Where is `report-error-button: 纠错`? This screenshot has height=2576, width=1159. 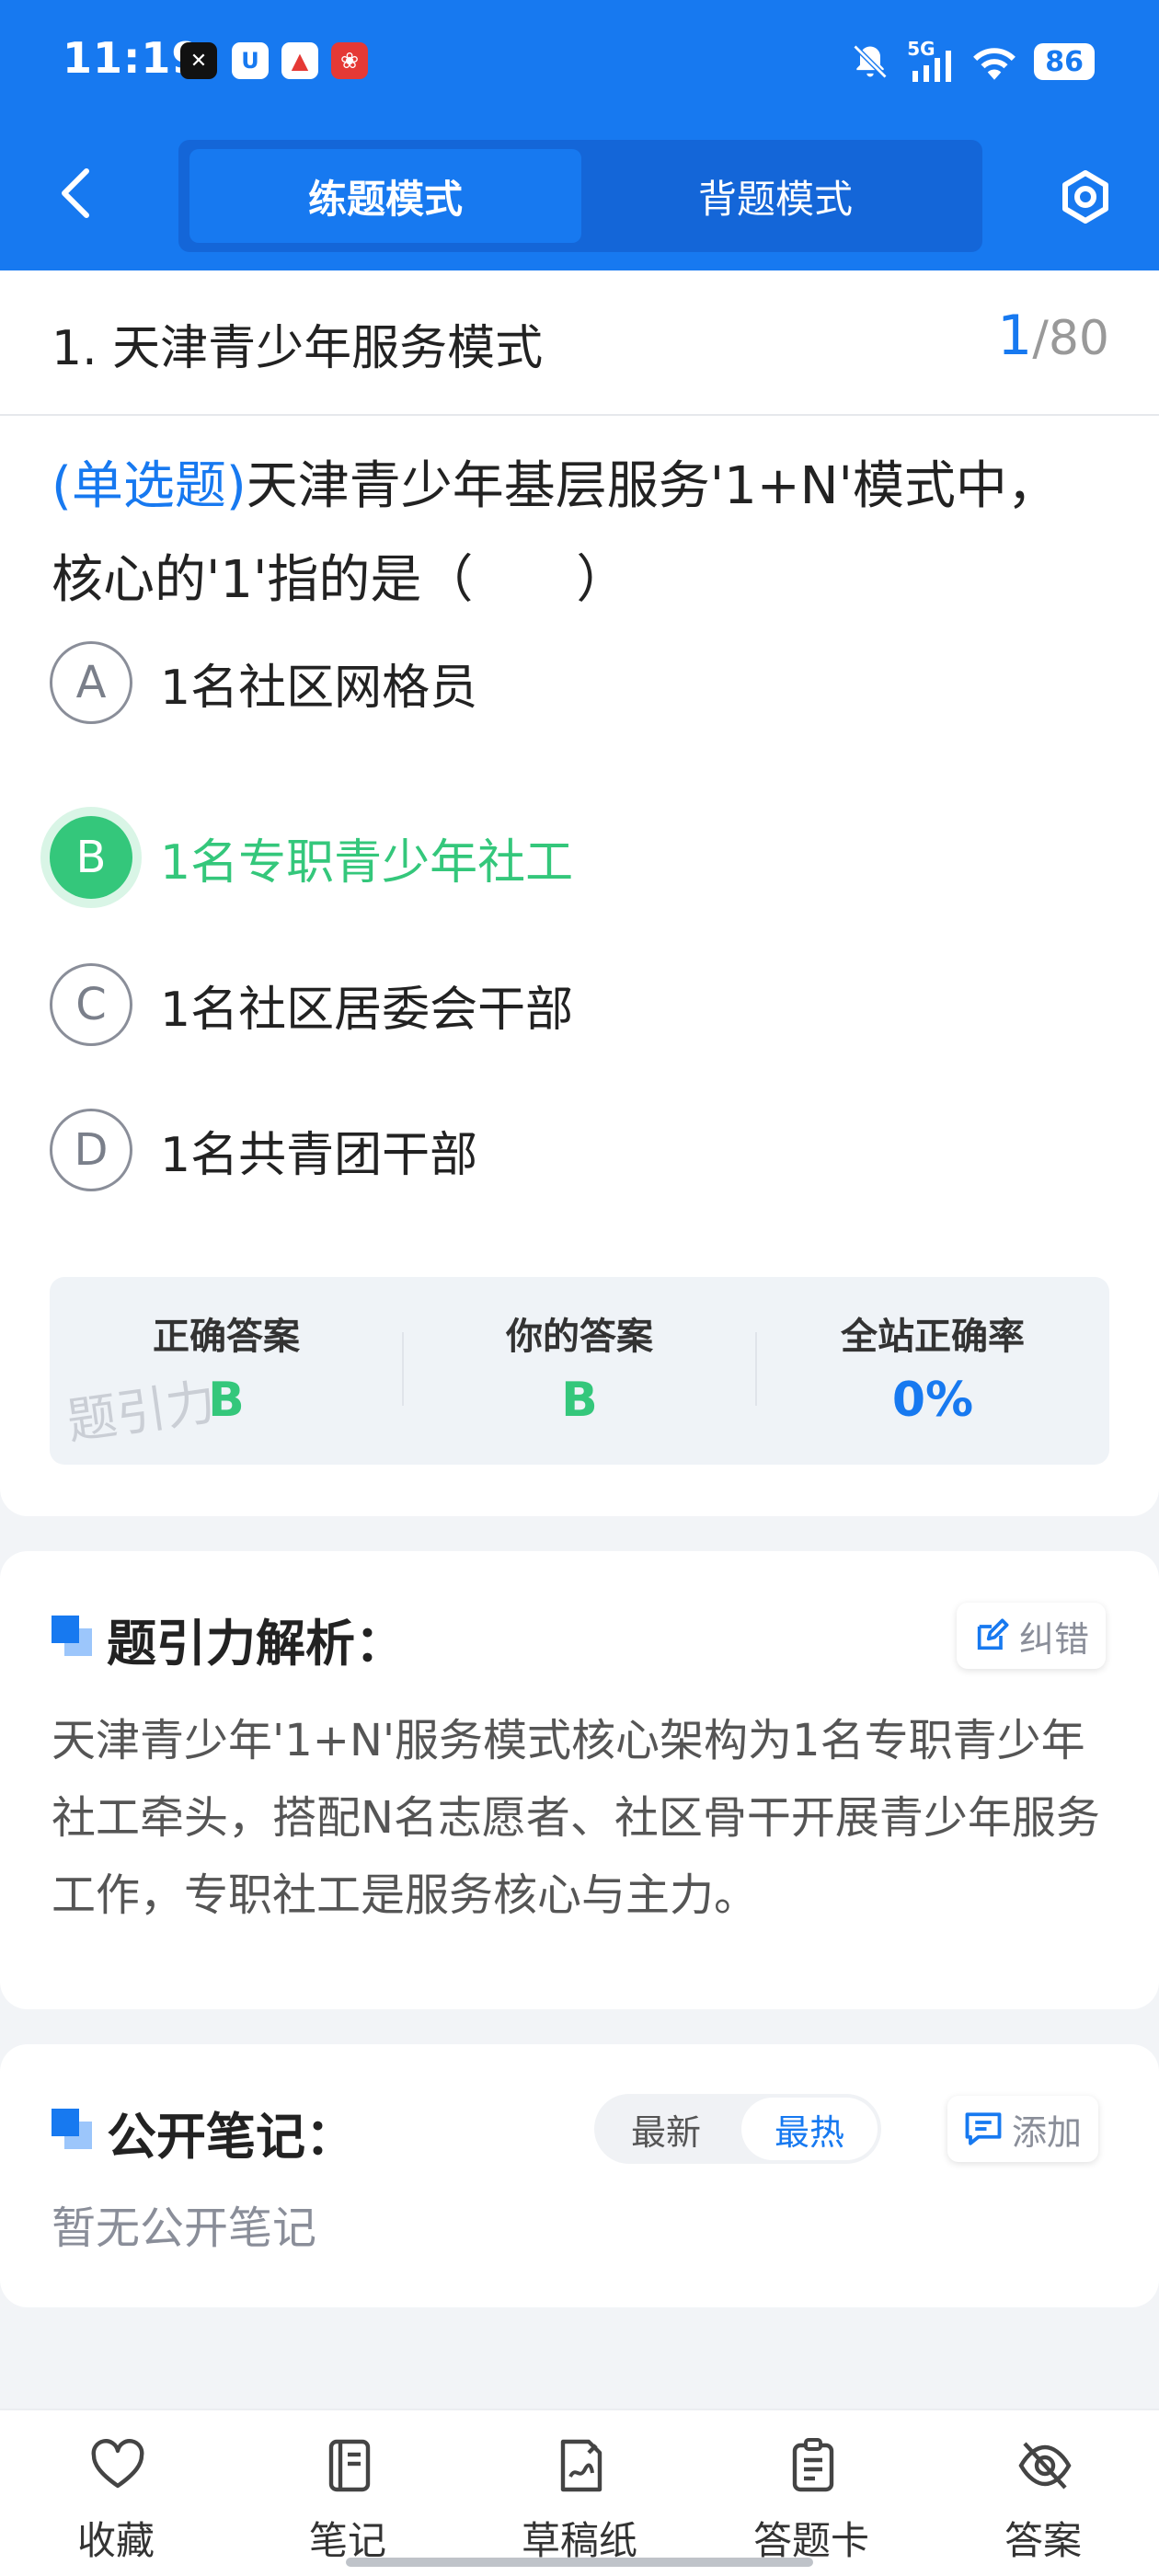
report-error-button: 纠错 is located at coordinates (1032, 1636).